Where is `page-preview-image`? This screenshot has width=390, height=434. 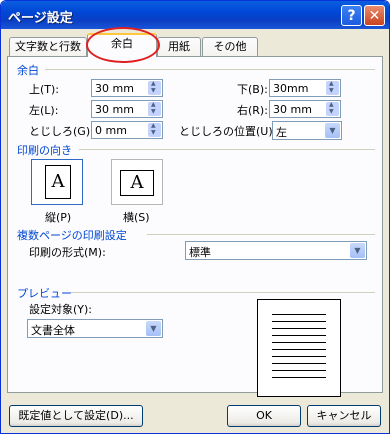
page-preview-image is located at coordinates (299, 348).